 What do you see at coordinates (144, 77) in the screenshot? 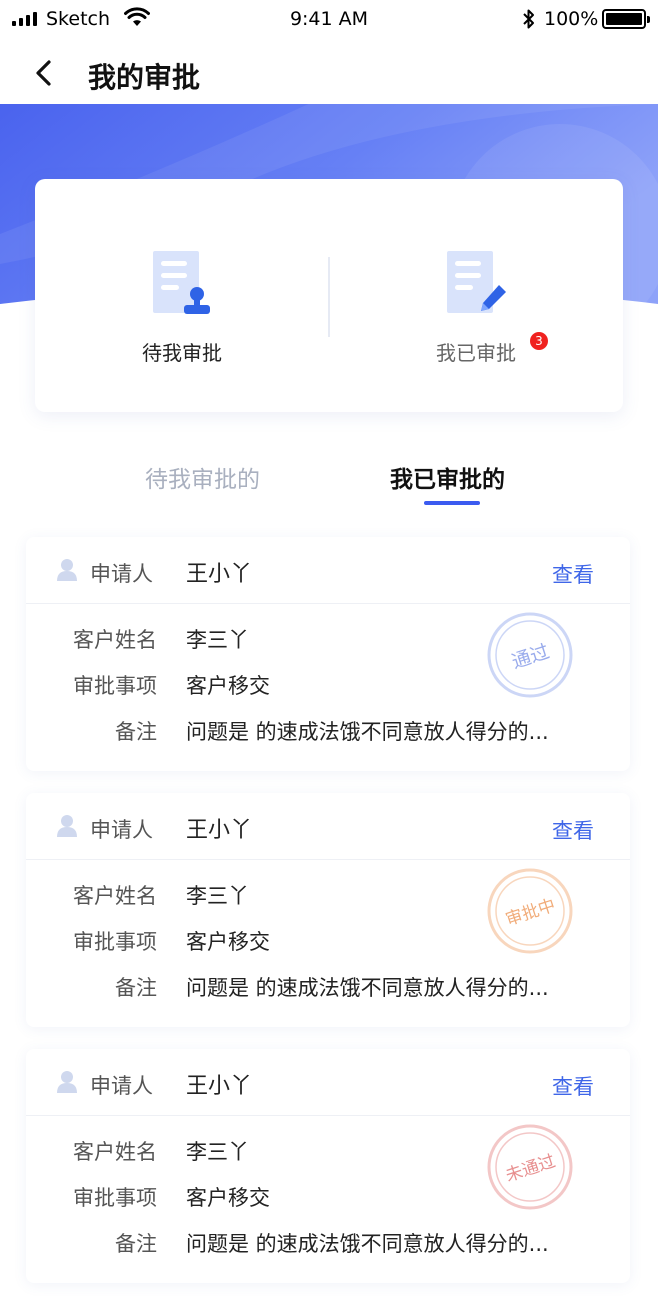
I see `page-title: 我的审批` at bounding box center [144, 77].